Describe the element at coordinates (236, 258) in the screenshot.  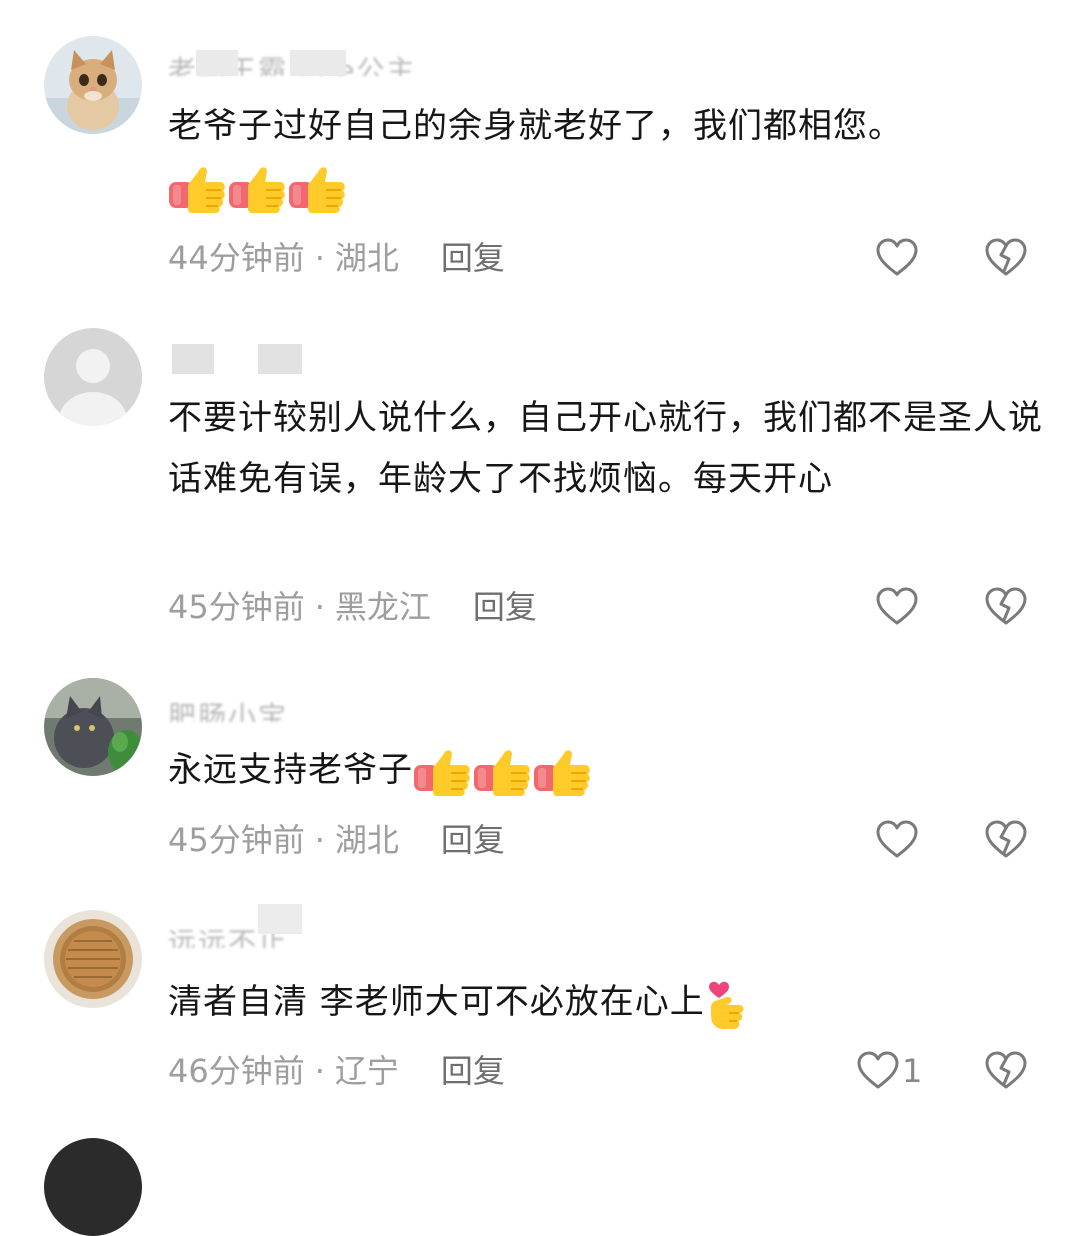
I see `timestamp: 44分钟前` at that location.